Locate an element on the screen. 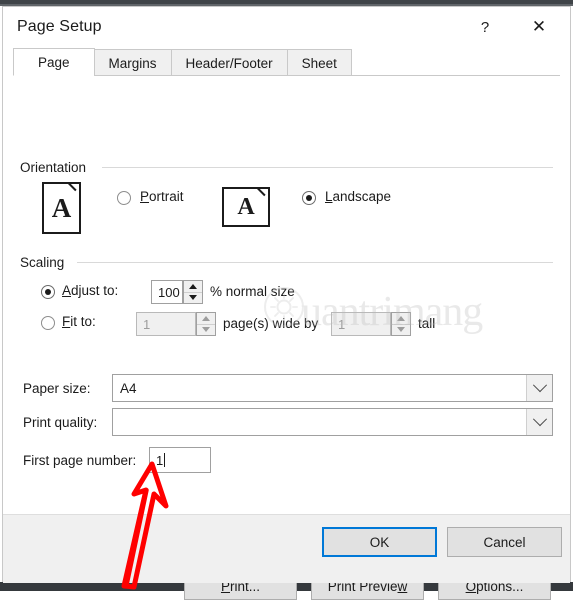  adjust-to-radio is located at coordinates (48, 292).